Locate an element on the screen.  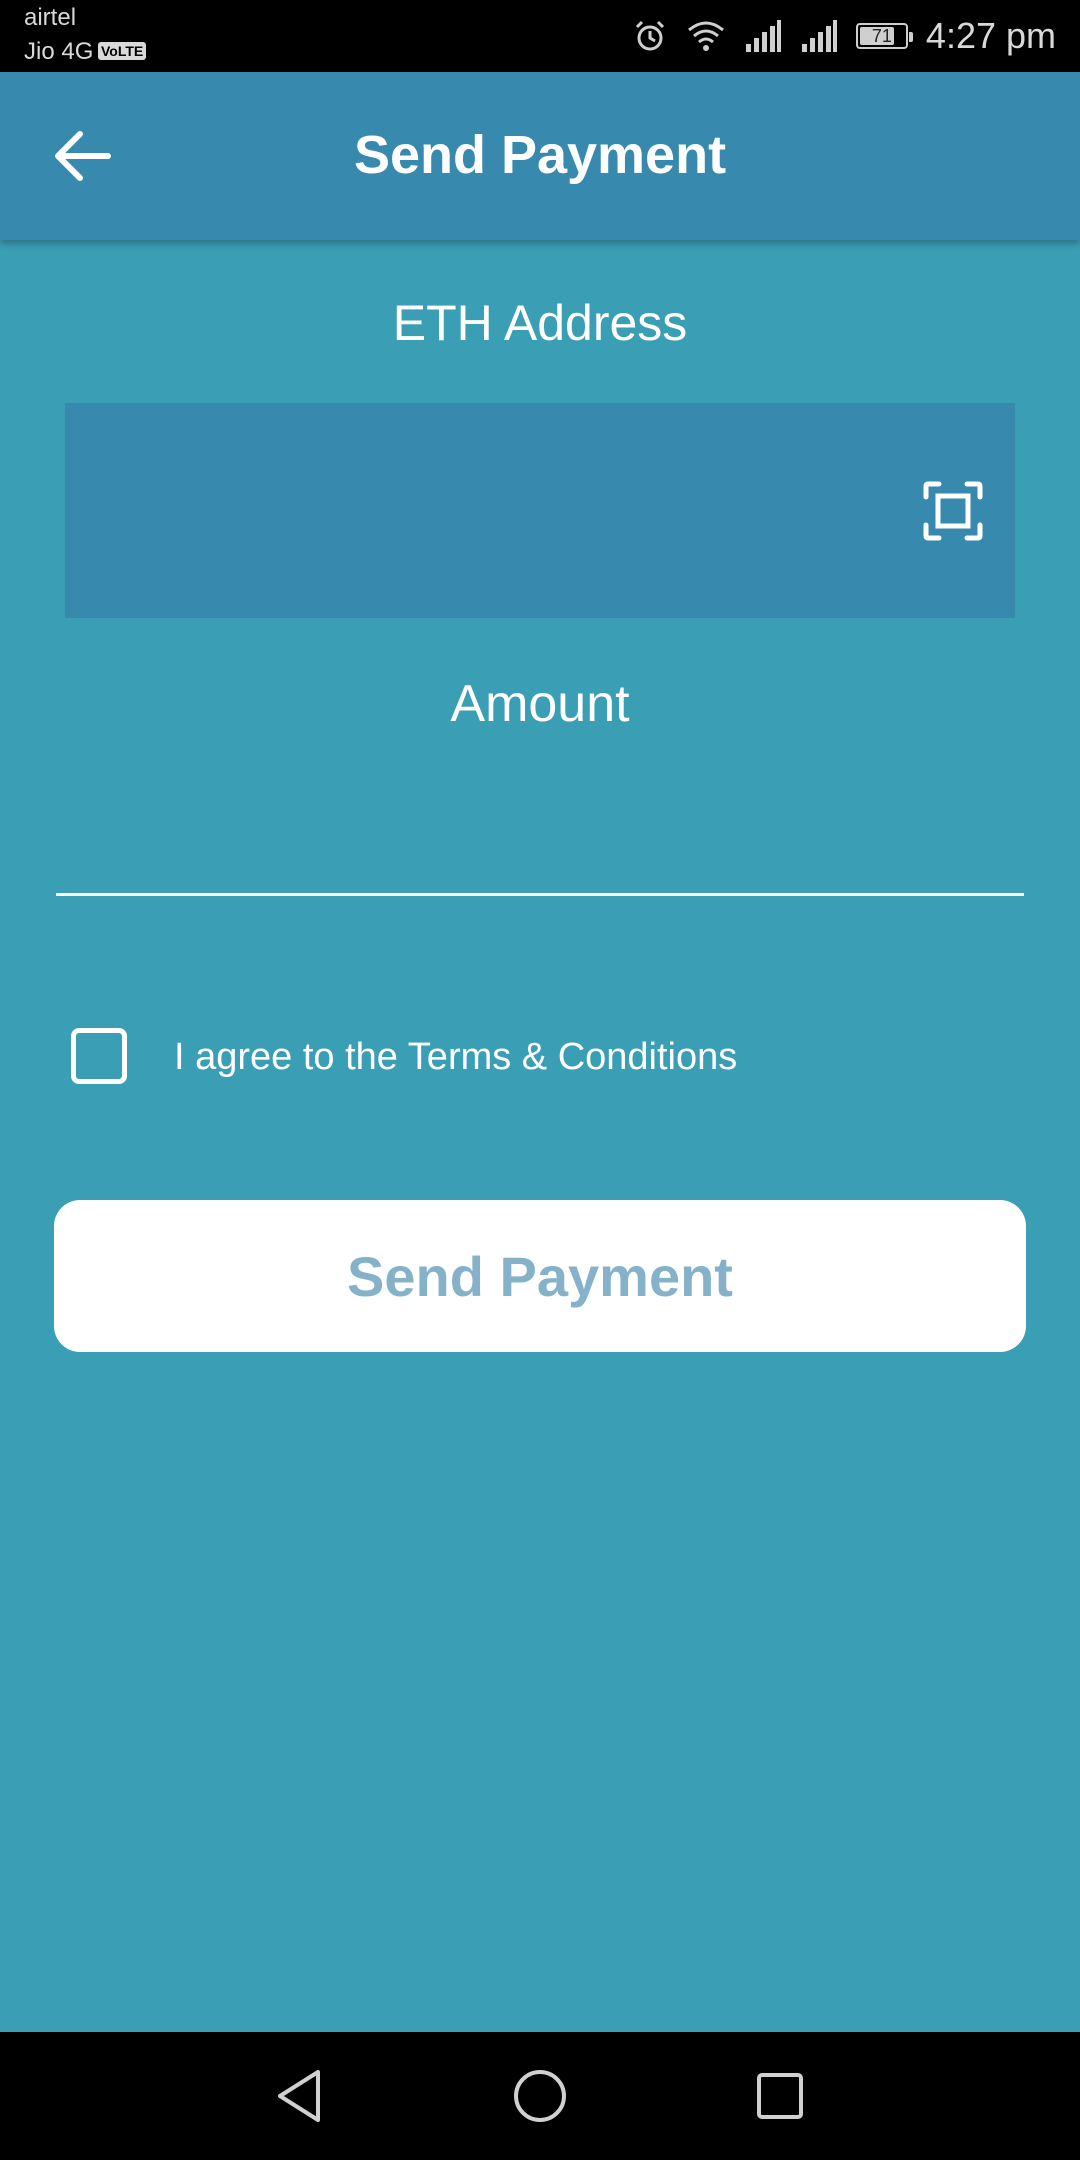
nav-home-button is located at coordinates (540, 2096).